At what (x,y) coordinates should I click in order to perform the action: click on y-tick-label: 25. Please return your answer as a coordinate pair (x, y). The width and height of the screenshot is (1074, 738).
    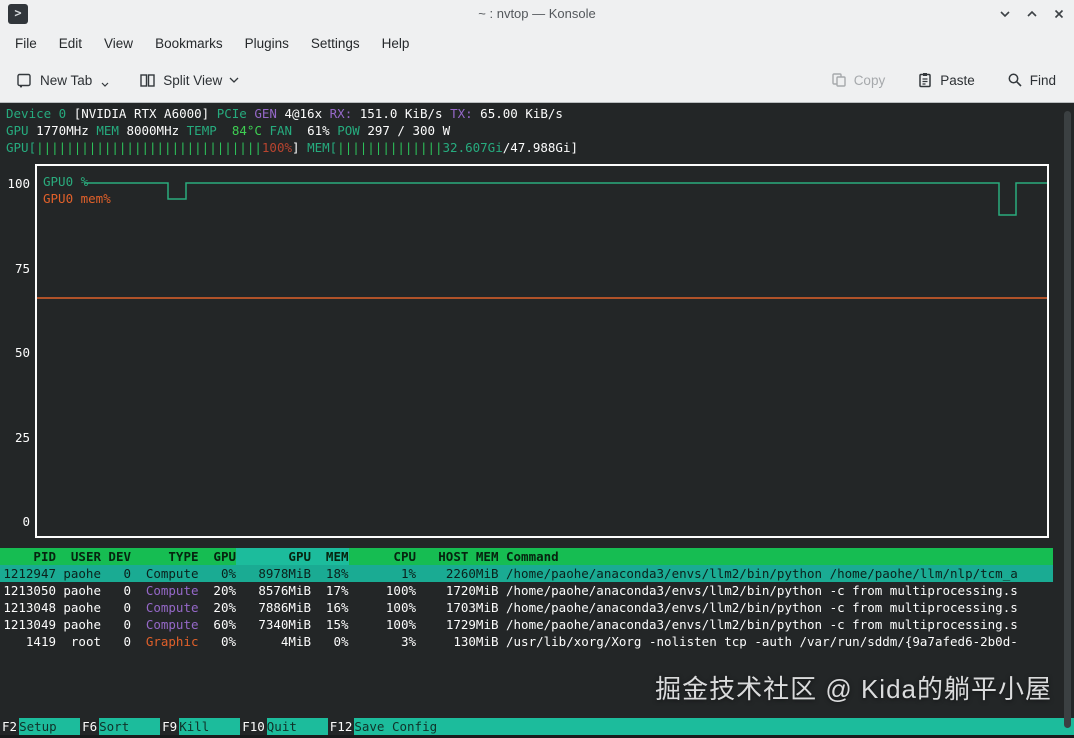
    Looking at the image, I should click on (22, 437).